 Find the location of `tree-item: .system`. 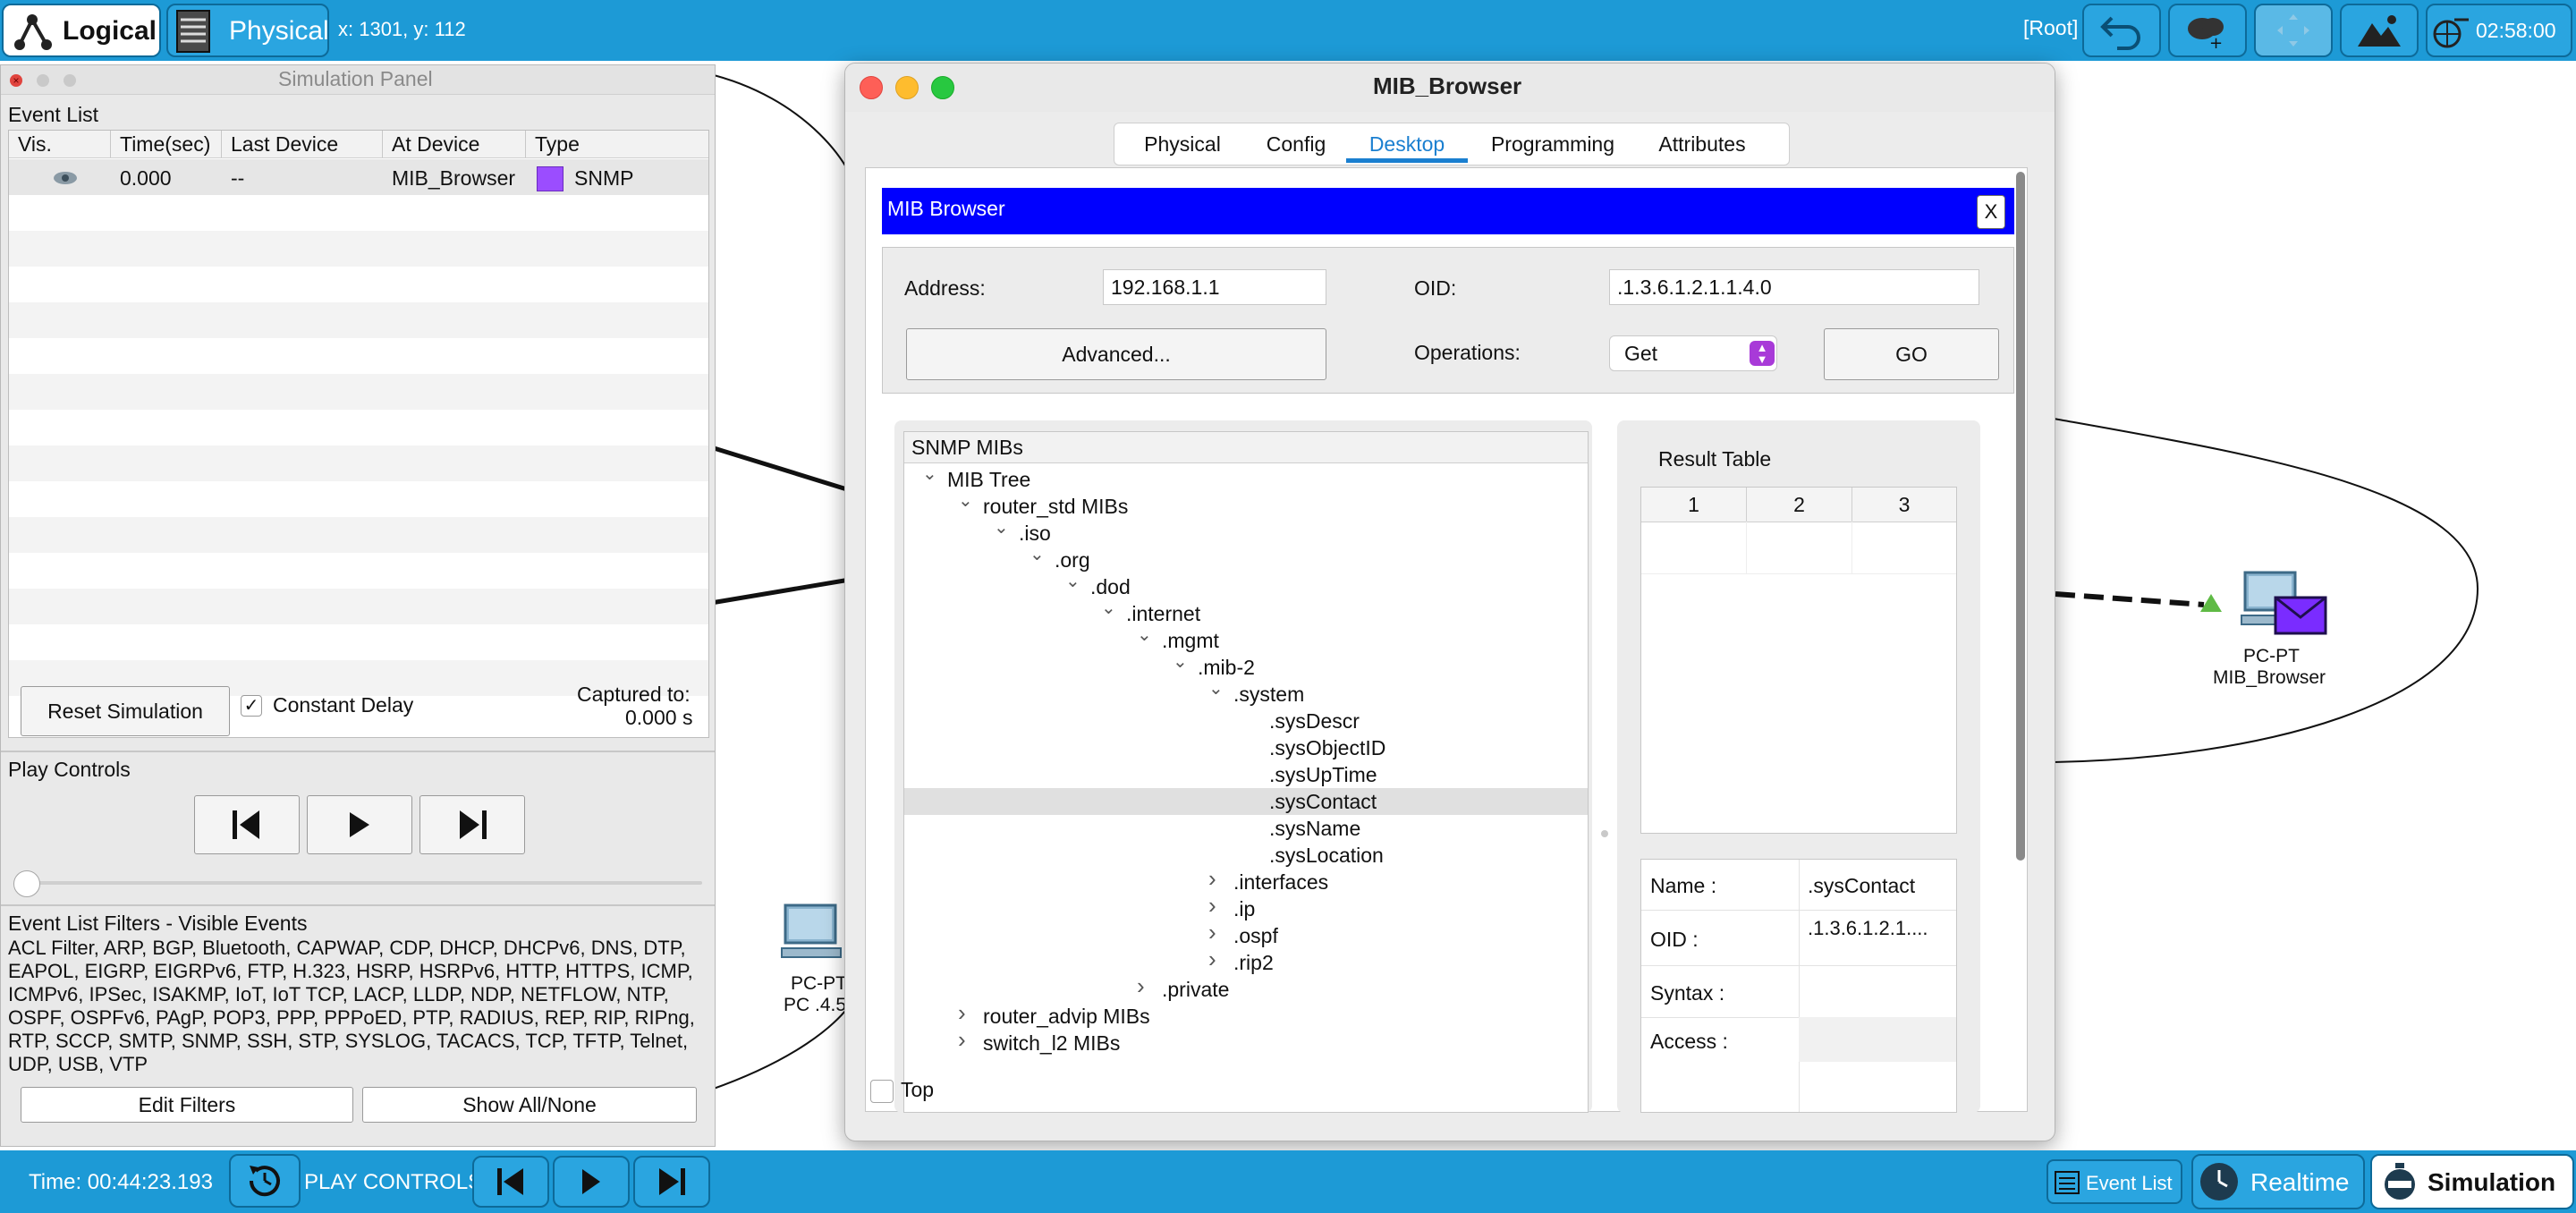

tree-item: .system is located at coordinates (1268, 694).